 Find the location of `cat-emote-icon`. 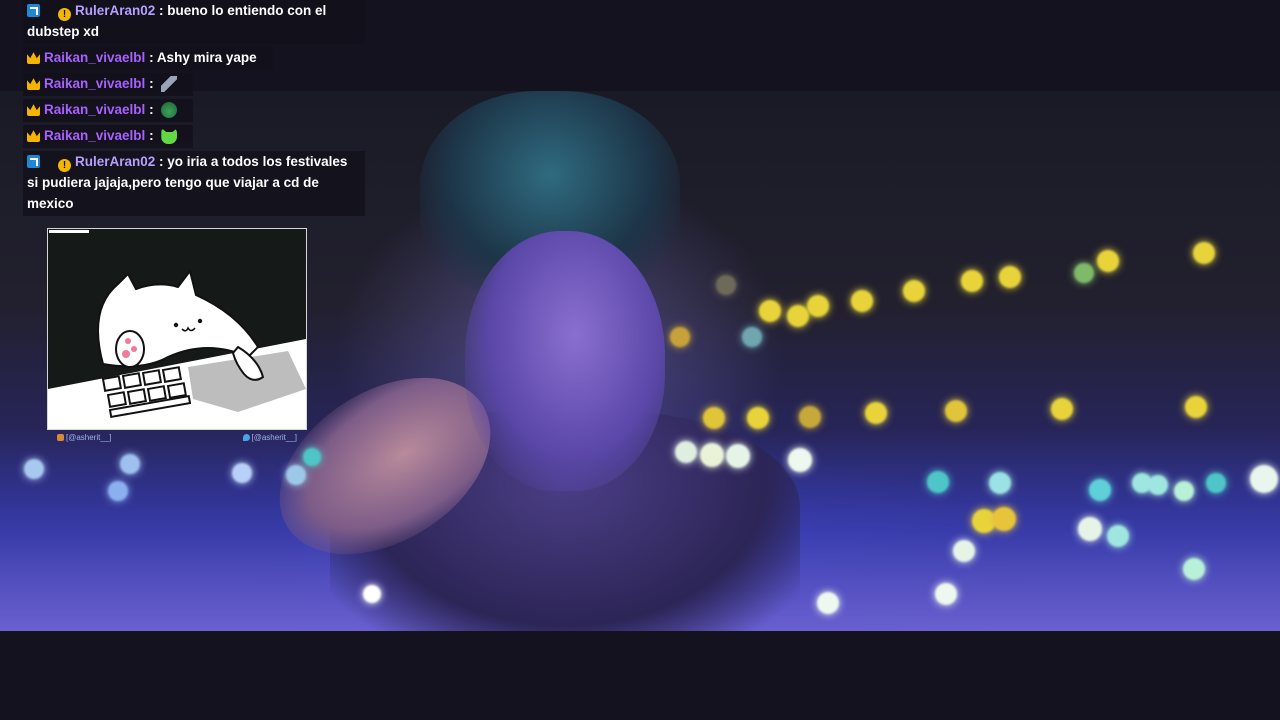

cat-emote-icon is located at coordinates (169, 136).